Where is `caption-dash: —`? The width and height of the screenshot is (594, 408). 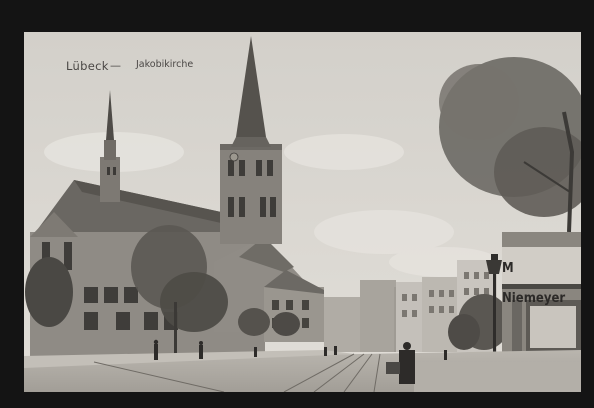 caption-dash: — is located at coordinates (115, 65).